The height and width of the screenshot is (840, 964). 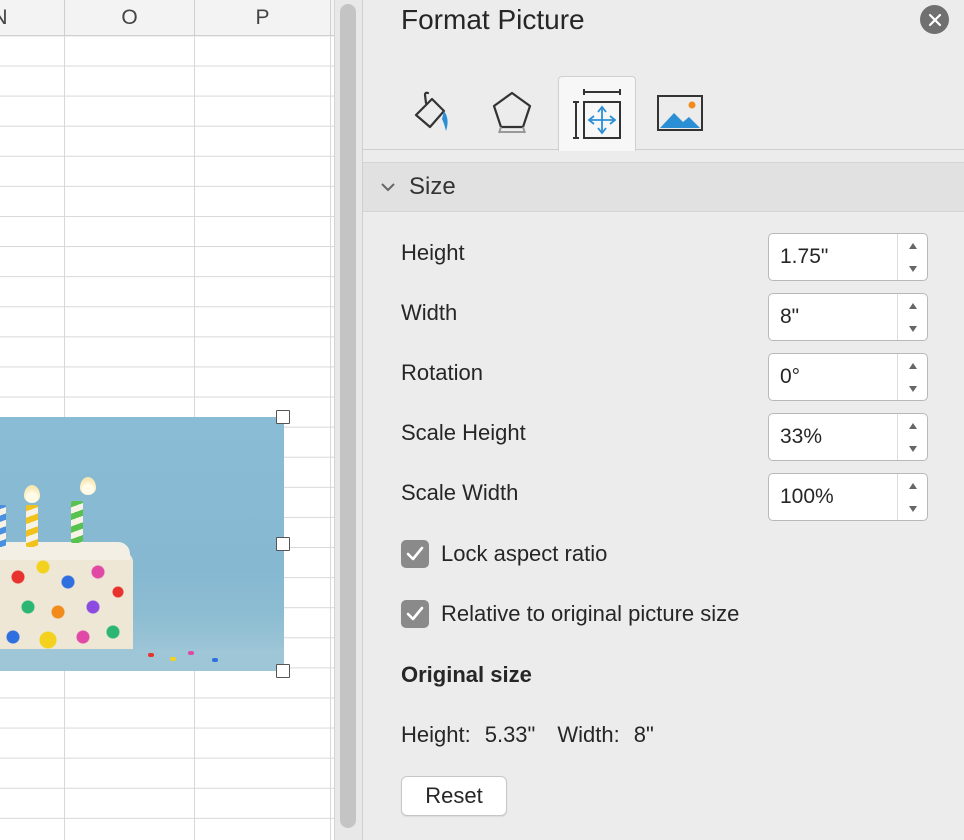 I want to click on resize-handle-top-right, so click(x=283, y=417).